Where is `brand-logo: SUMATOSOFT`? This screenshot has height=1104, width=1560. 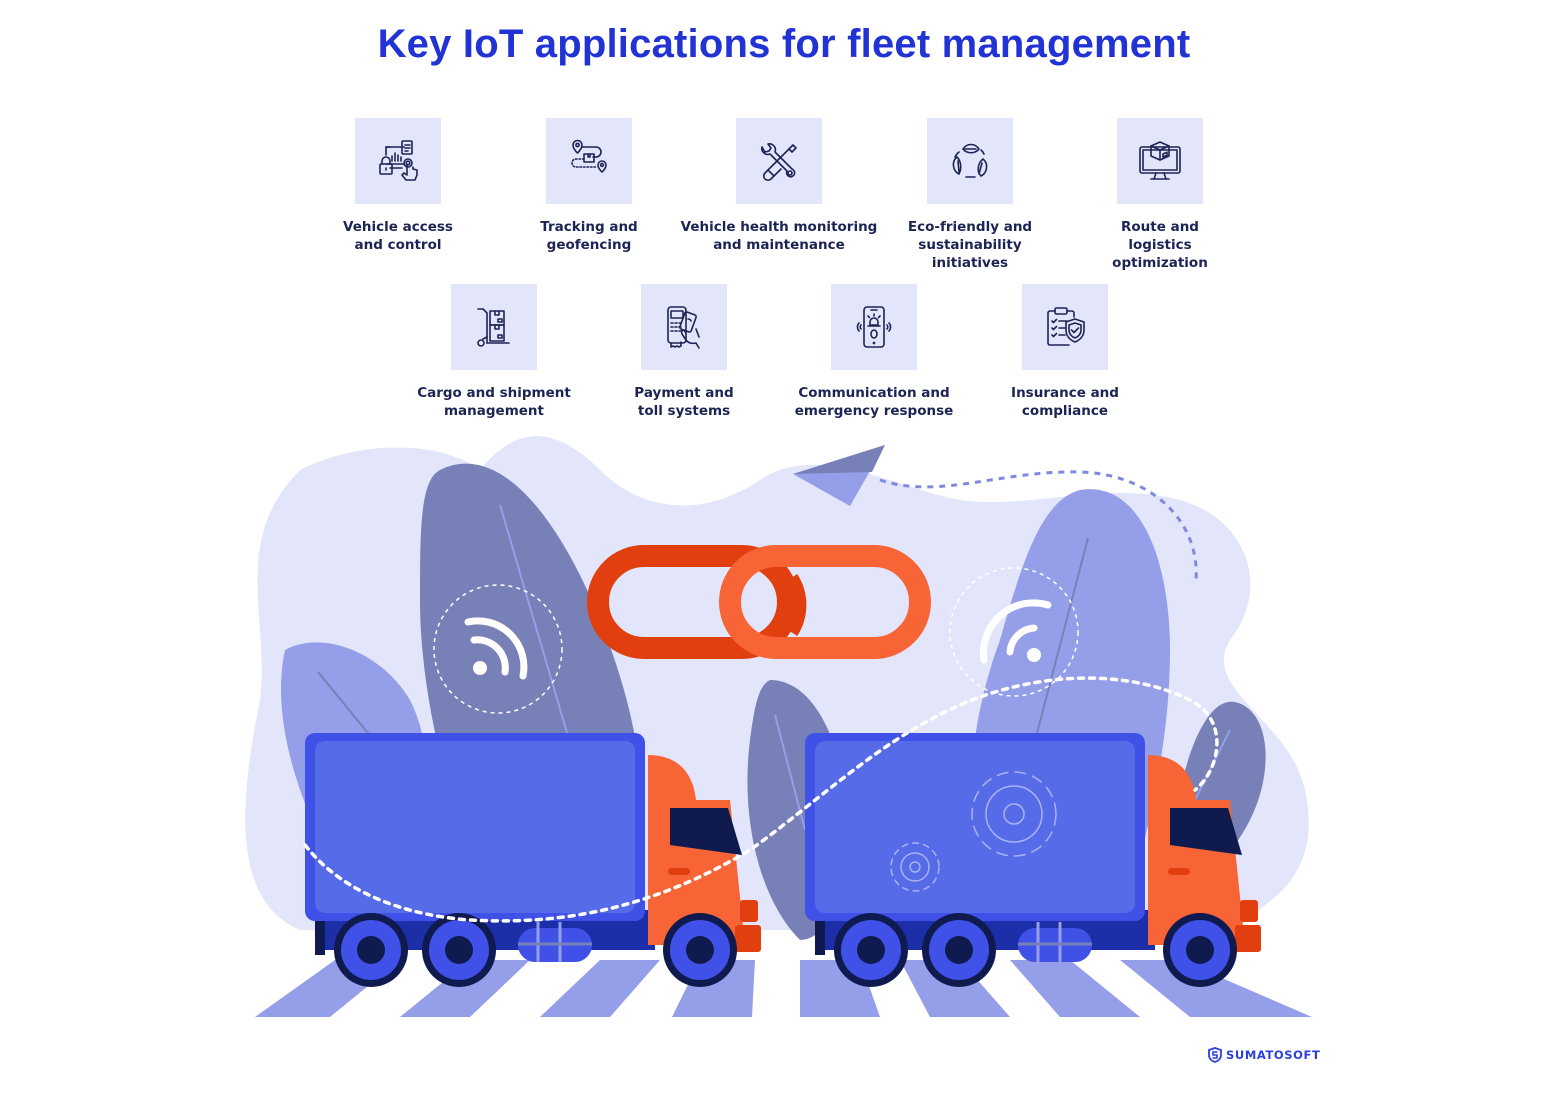
brand-logo: SUMATOSOFT is located at coordinates (1264, 1055).